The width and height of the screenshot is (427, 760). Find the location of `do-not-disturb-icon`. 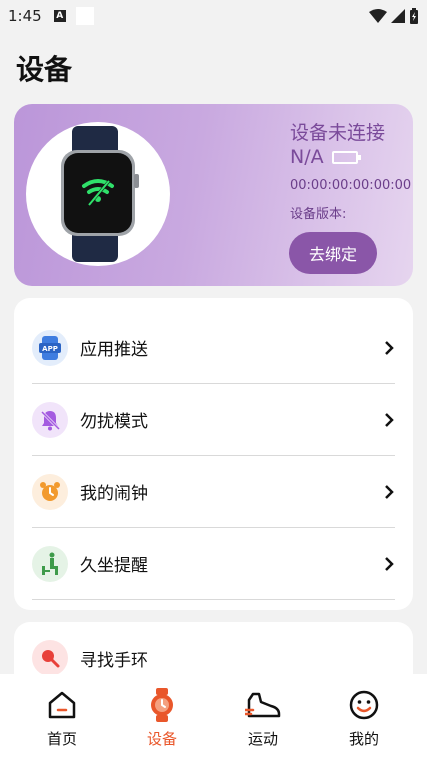

do-not-disturb-icon is located at coordinates (50, 419).